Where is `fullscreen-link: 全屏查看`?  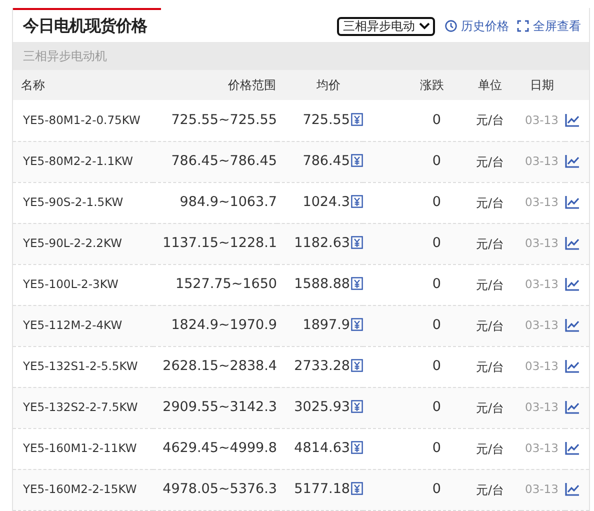
fullscreen-link: 全屏查看 is located at coordinates (549, 26).